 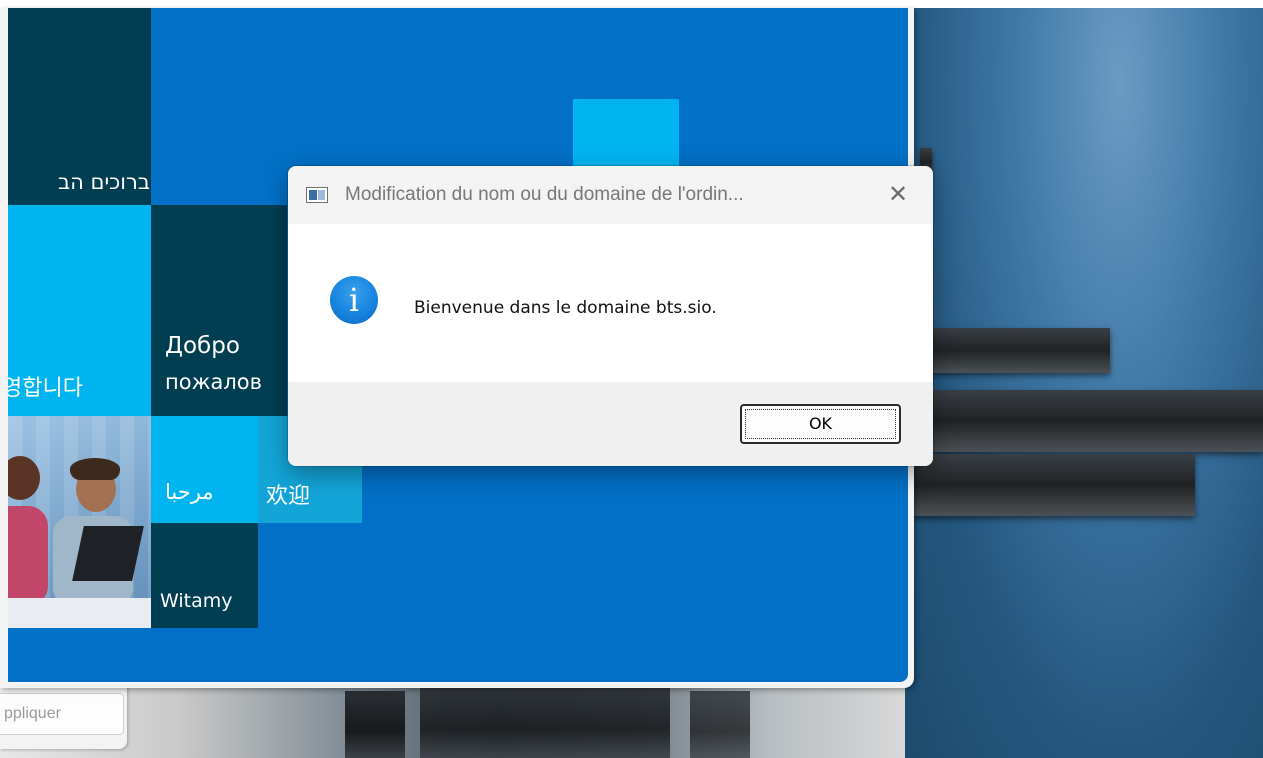 I want to click on people-photo, so click(x=79, y=522).